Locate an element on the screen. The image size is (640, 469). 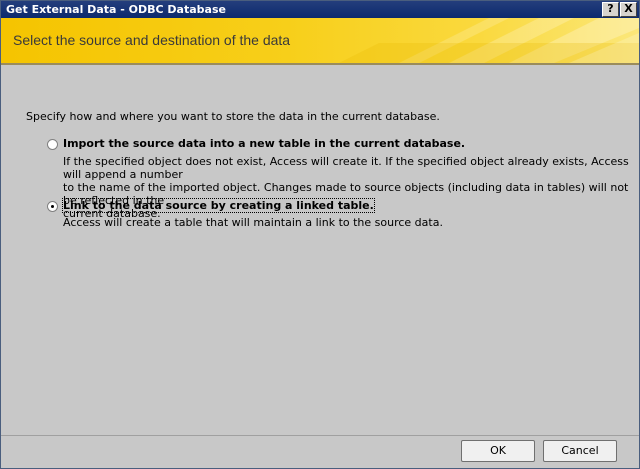
banner-decoration is located at coordinates (489, 40).